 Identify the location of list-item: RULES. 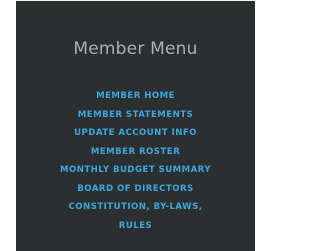
(135, 224).